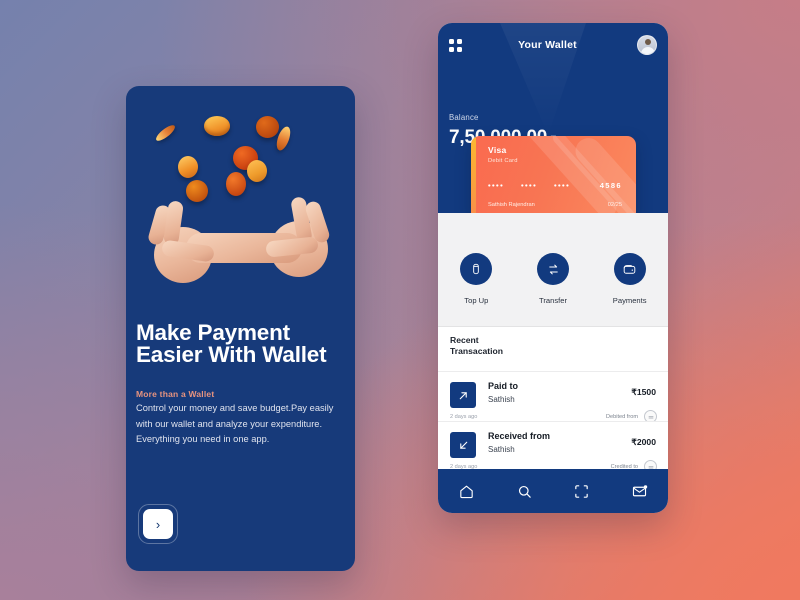 This screenshot has height=600, width=800. I want to click on page-title: Make Payment Easier With Wallet, so click(231, 343).